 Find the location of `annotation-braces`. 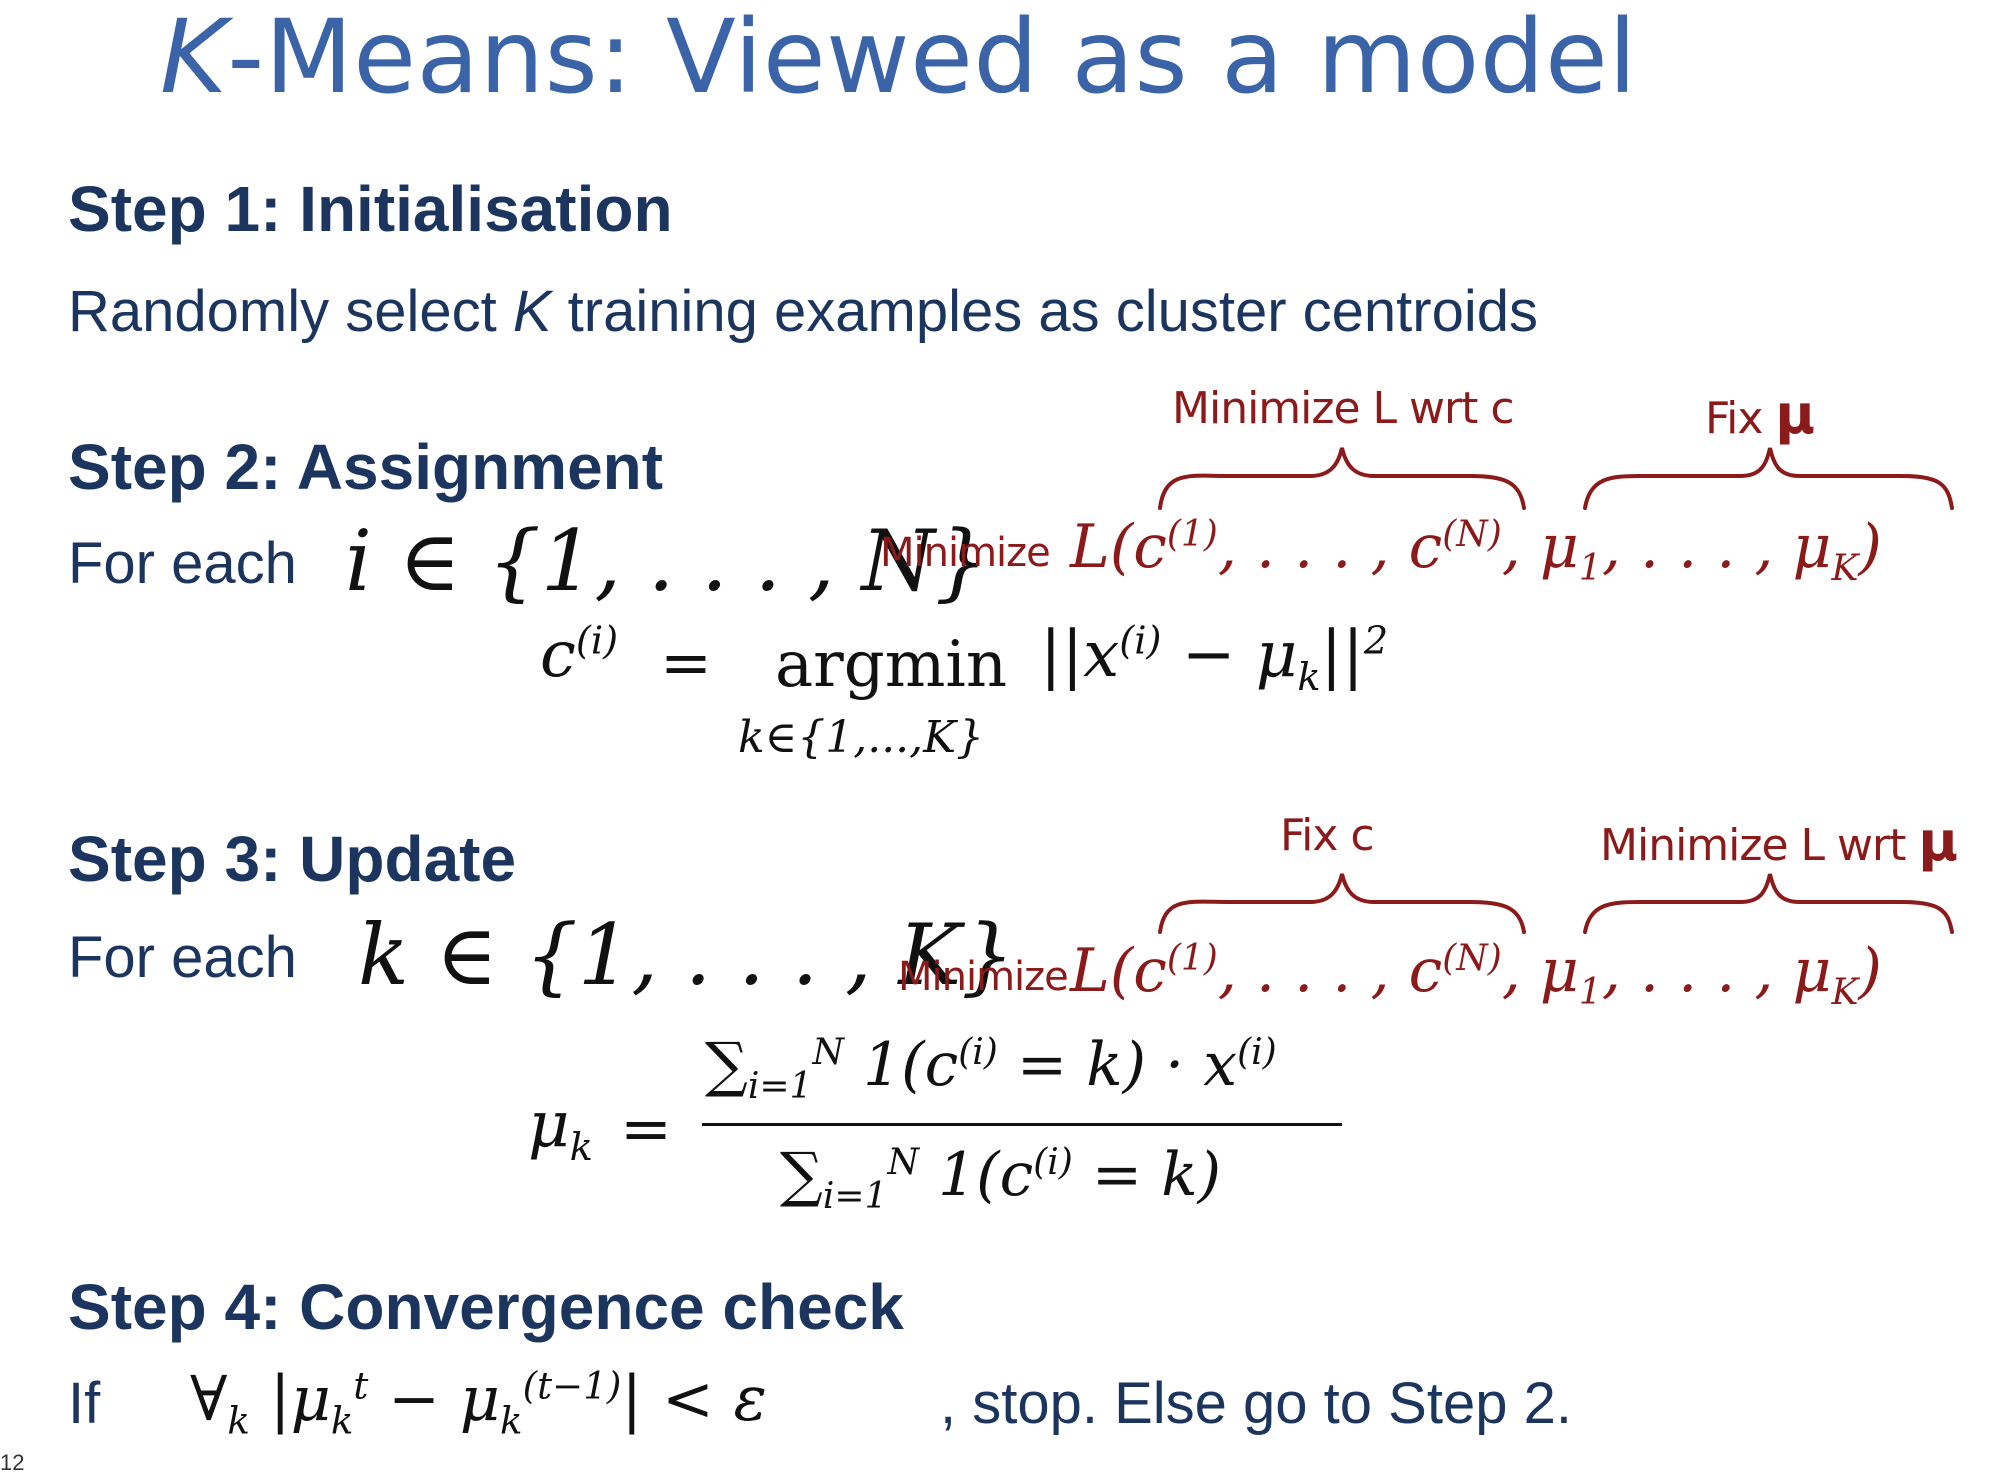

annotation-braces is located at coordinates (1556, 690).